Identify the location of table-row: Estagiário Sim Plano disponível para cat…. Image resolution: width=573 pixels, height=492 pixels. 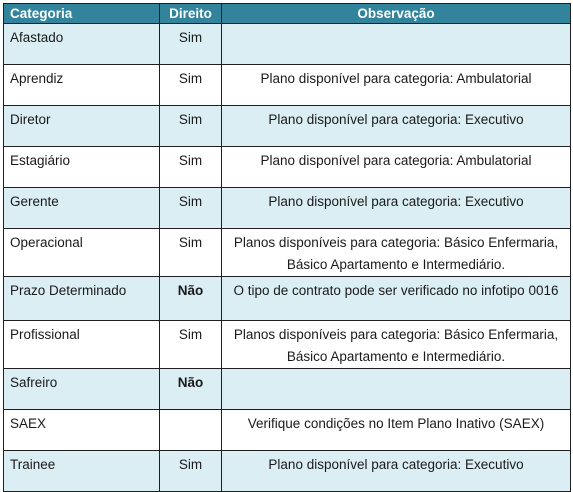
(287, 167).